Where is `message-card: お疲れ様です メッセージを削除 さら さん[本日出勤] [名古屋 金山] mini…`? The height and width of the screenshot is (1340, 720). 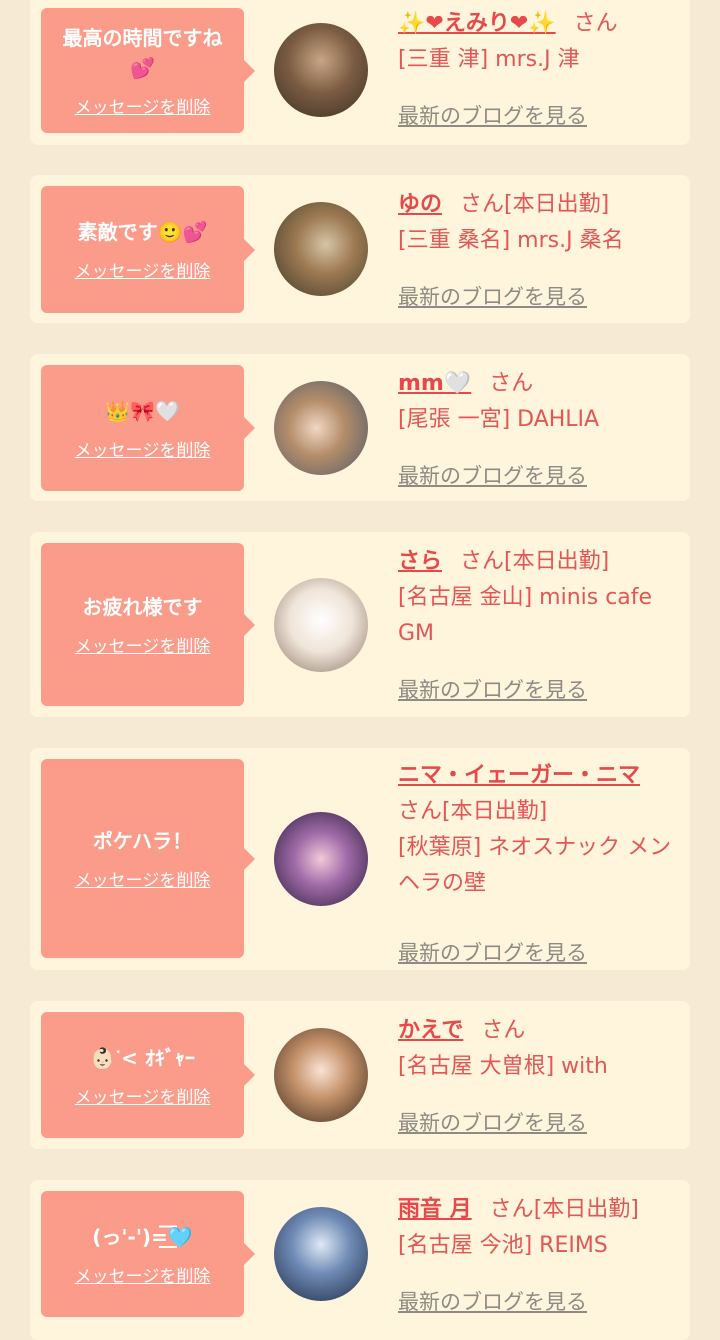
message-card: お疲れ様です メッセージを削除 さら さん[本日出勤] [名古屋 金山] mini… is located at coordinates (360, 624).